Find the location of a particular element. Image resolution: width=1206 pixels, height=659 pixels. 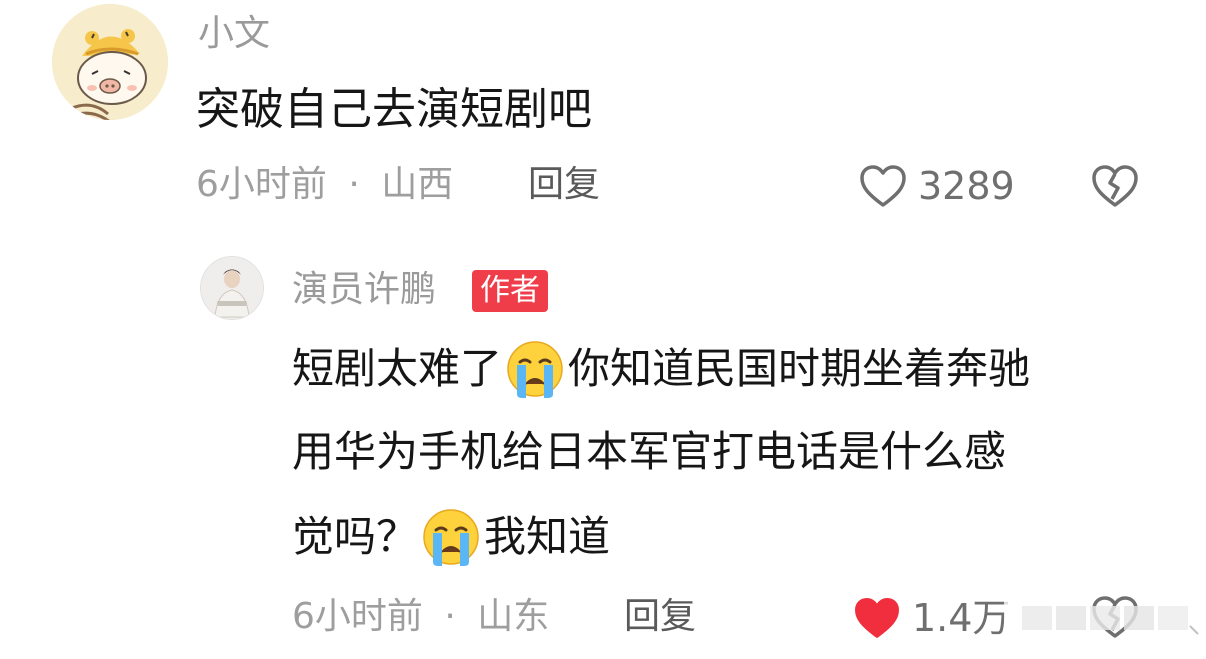

reply-text-line-2: 用华为手机给日本军官打电话是什么感 is located at coordinates (649, 452).